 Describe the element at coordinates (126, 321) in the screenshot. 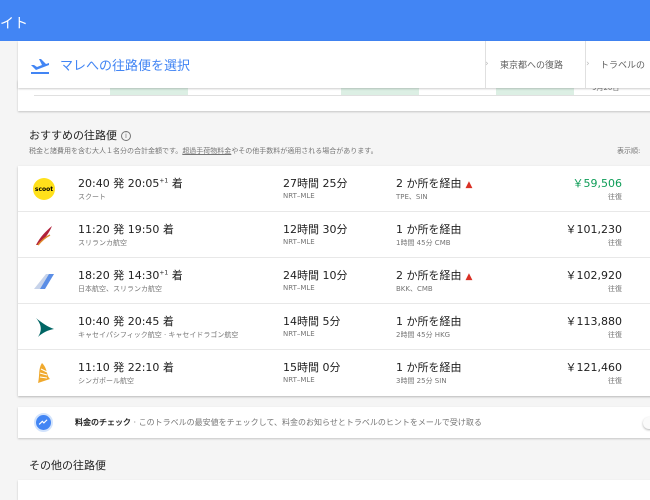

I see `flight-times: 10:40 発 20:45 着` at that location.